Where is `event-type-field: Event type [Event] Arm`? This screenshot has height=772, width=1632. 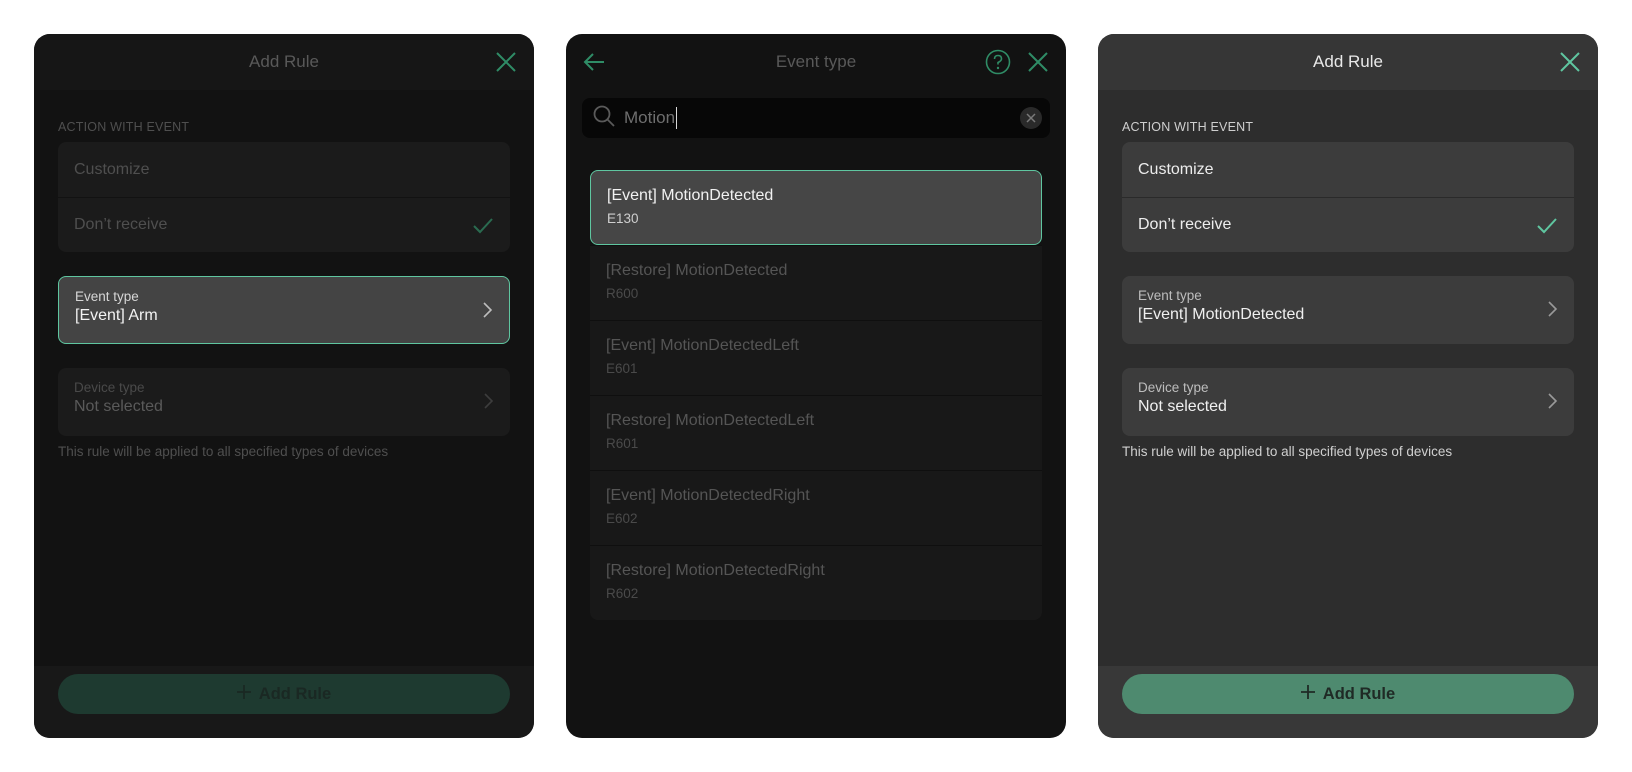
event-type-field: Event type [Event] Arm is located at coordinates (284, 310).